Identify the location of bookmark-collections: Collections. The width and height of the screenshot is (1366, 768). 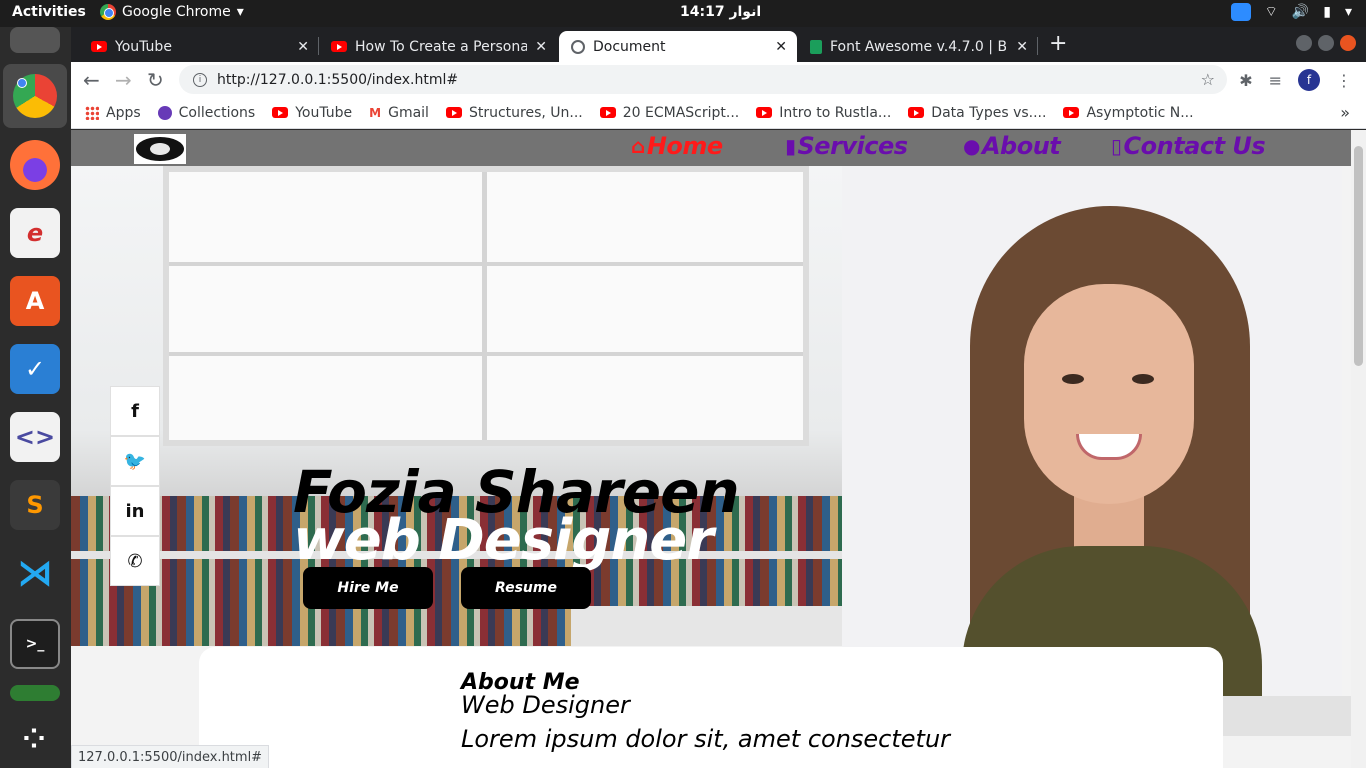
(206, 112).